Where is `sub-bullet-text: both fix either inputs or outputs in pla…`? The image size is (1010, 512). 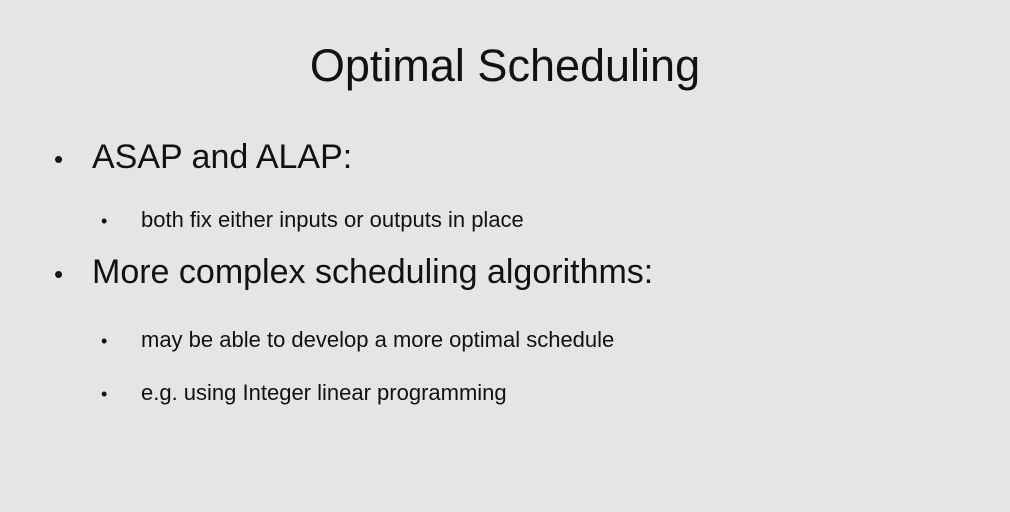 sub-bullet-text: both fix either inputs or outputs in pla… is located at coordinates (332, 219).